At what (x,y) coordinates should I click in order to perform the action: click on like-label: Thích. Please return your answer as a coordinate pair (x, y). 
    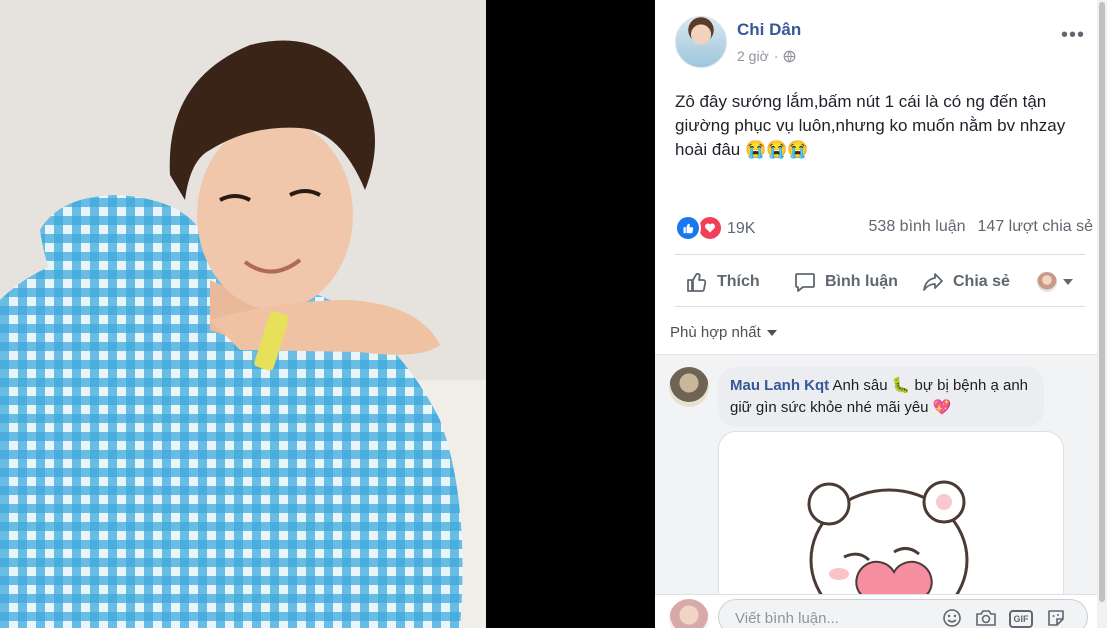
    Looking at the image, I should click on (738, 281).